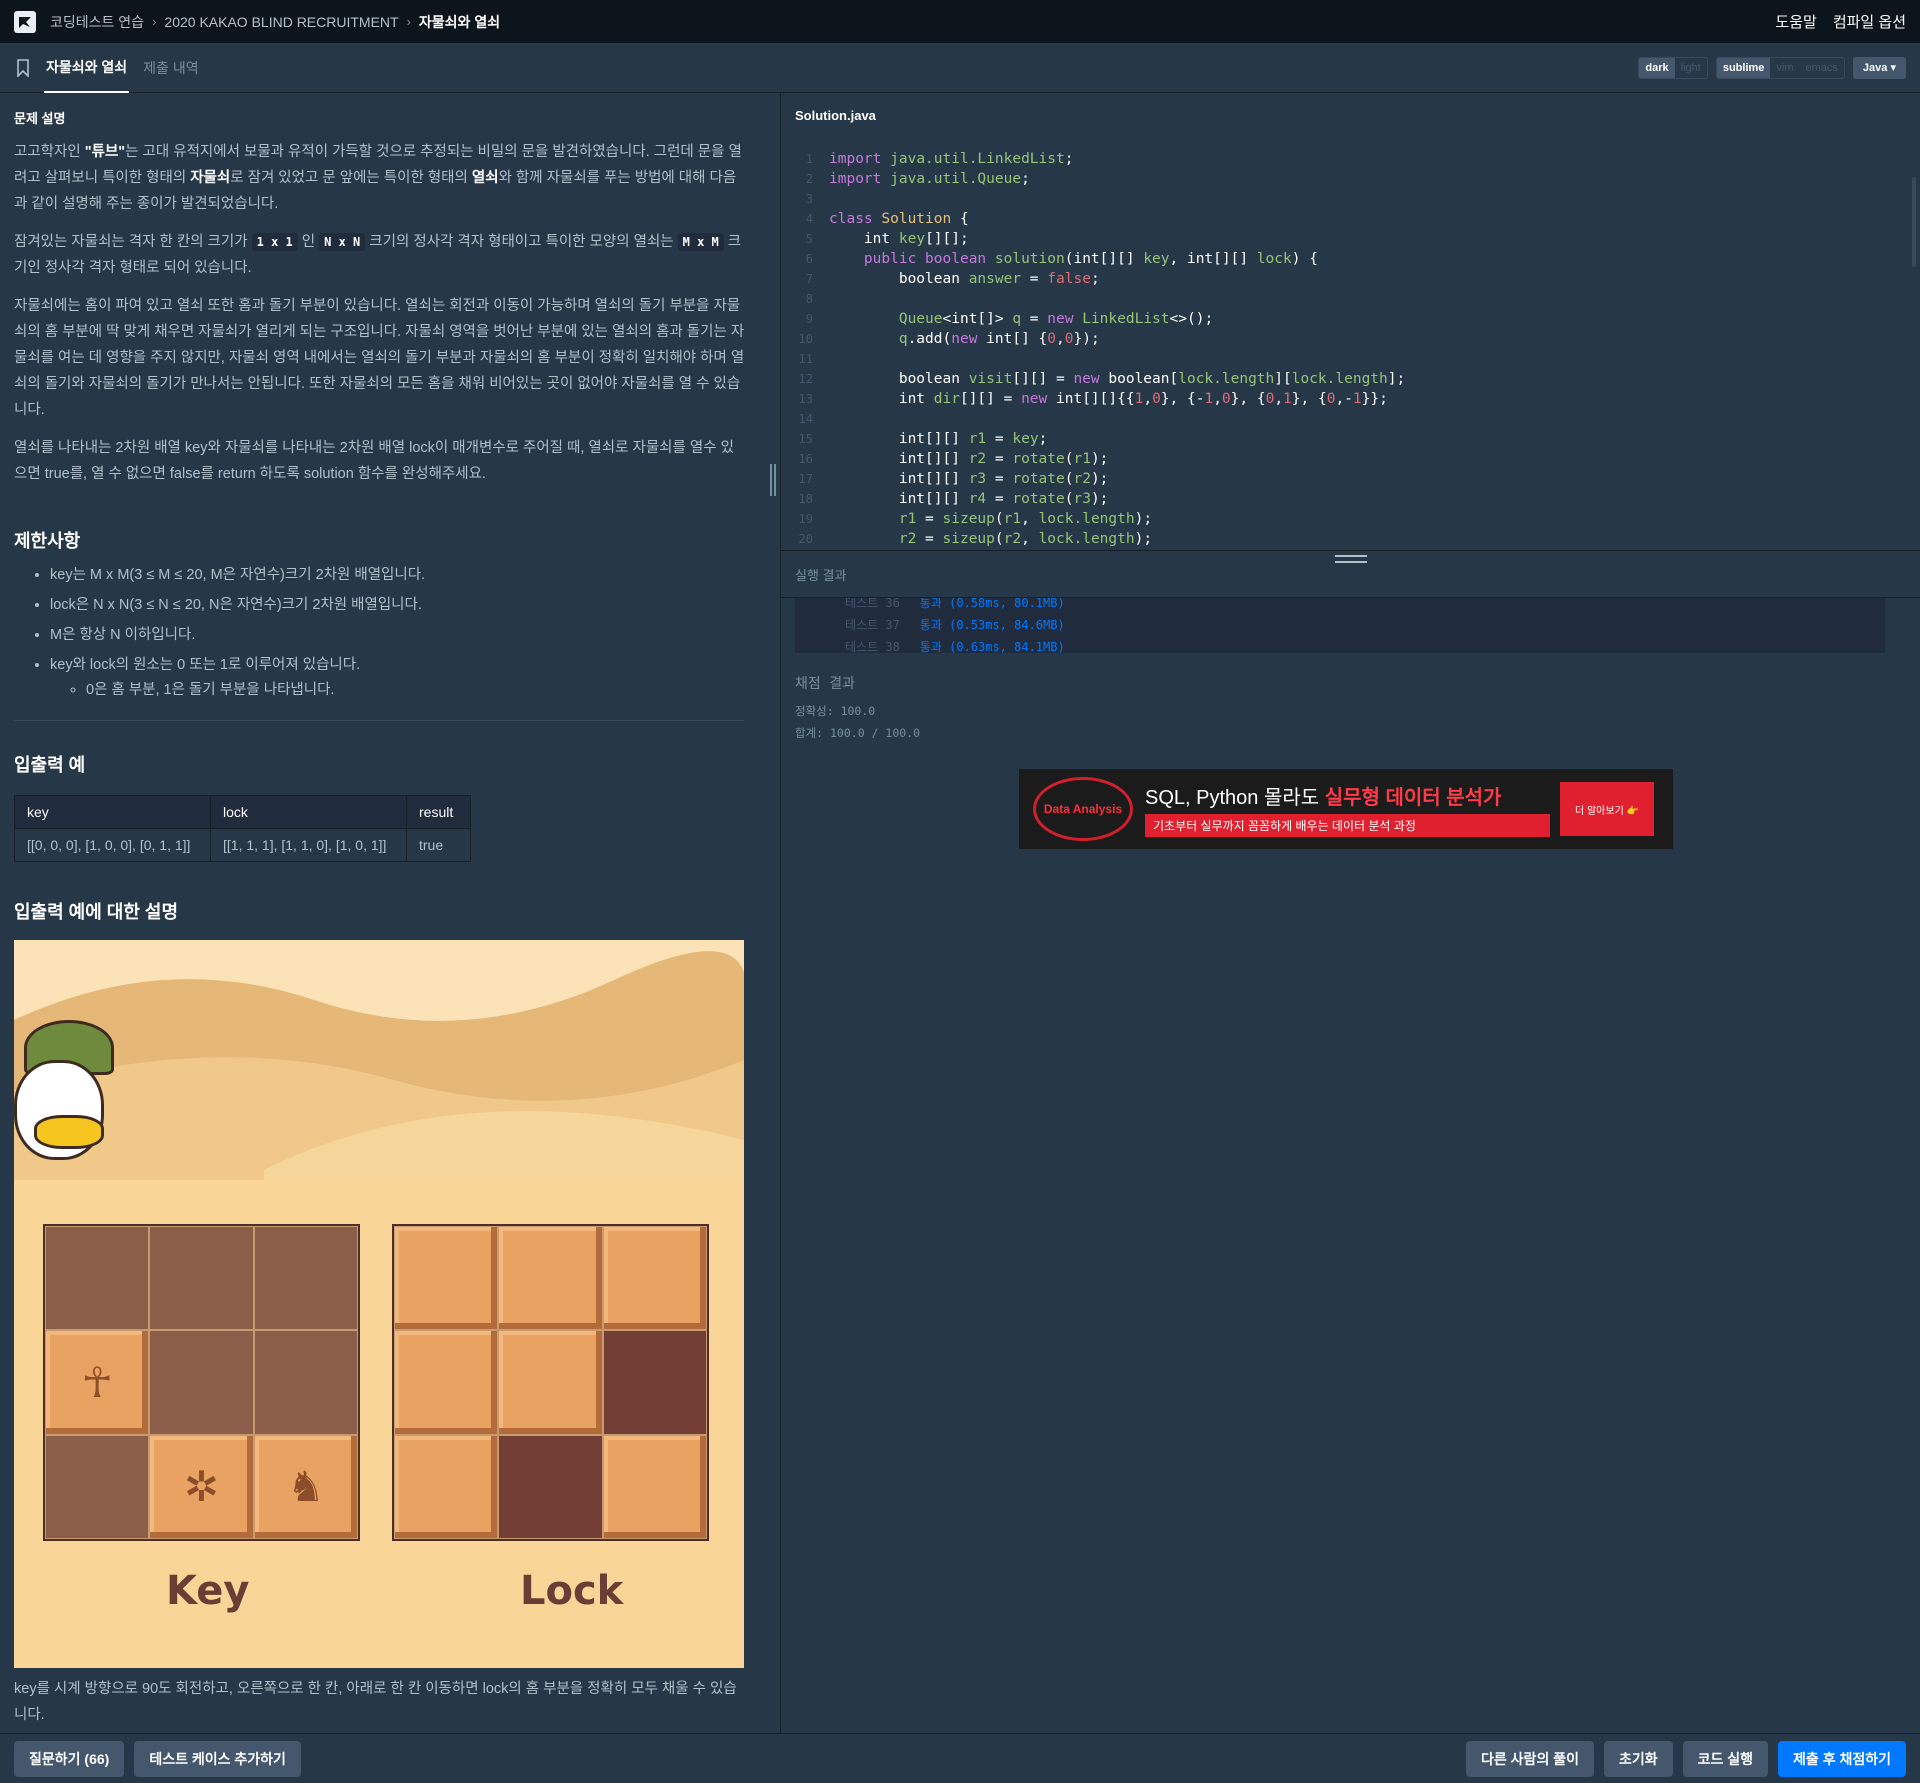  I want to click on help-link: 도움말, so click(1795, 21).